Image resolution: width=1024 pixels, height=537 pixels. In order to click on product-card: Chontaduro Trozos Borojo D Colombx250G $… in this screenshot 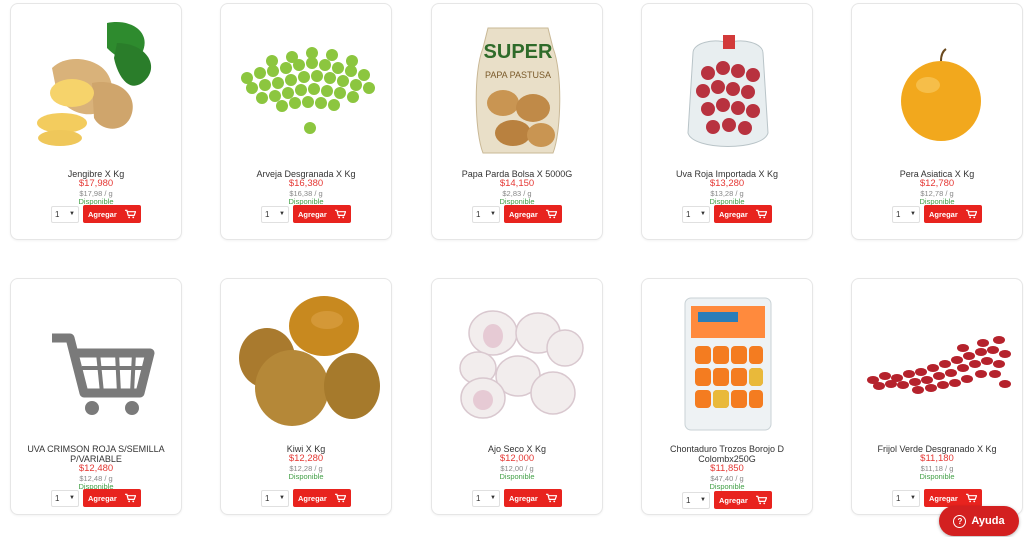, I will do `click(727, 396)`.